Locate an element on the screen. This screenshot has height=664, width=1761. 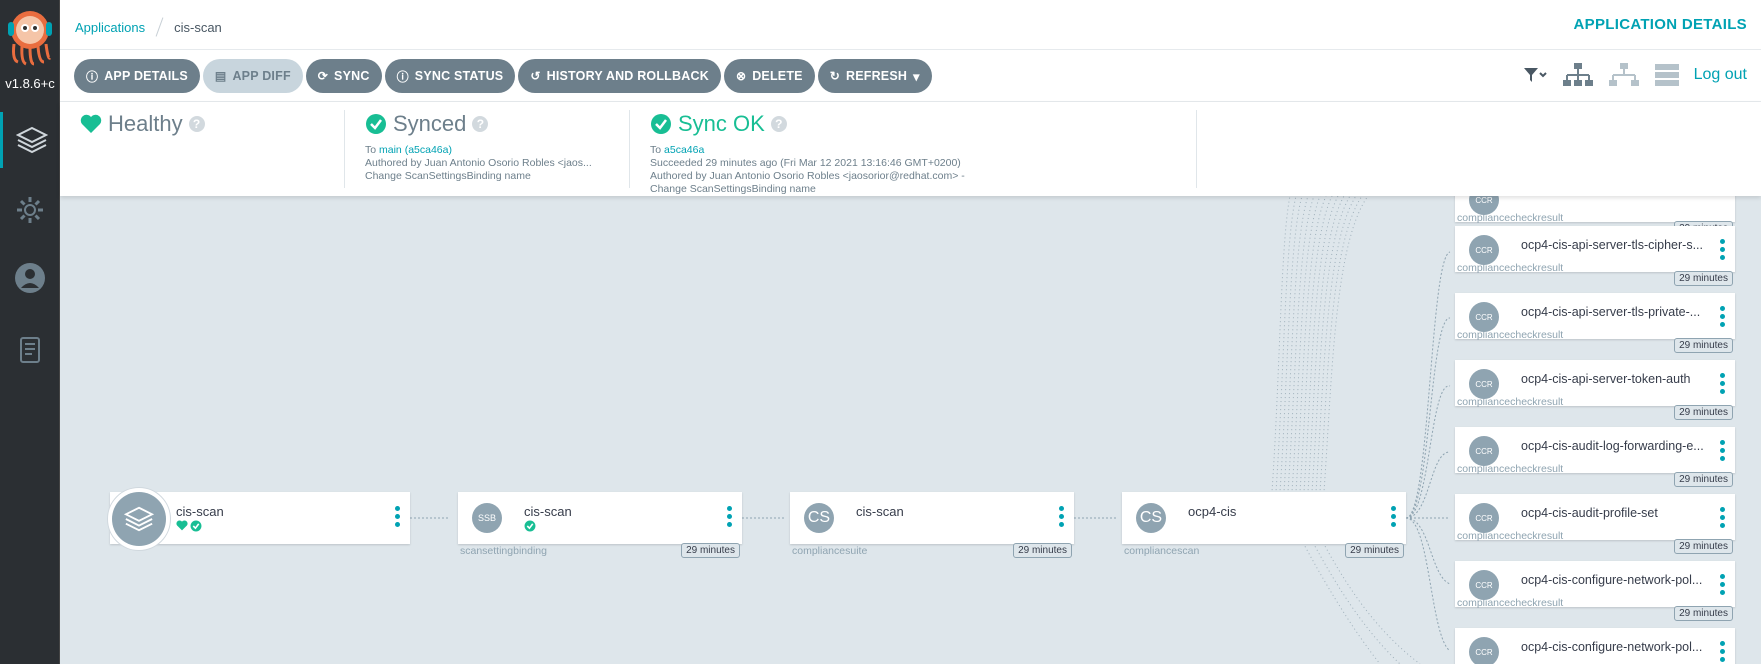
node-kind: compliancescan is located at coordinates (1162, 551).